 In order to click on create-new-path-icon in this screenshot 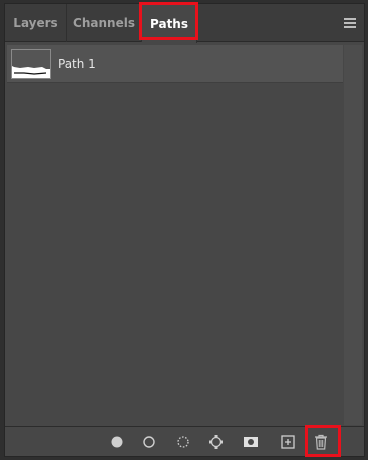, I will do `click(288, 442)`.